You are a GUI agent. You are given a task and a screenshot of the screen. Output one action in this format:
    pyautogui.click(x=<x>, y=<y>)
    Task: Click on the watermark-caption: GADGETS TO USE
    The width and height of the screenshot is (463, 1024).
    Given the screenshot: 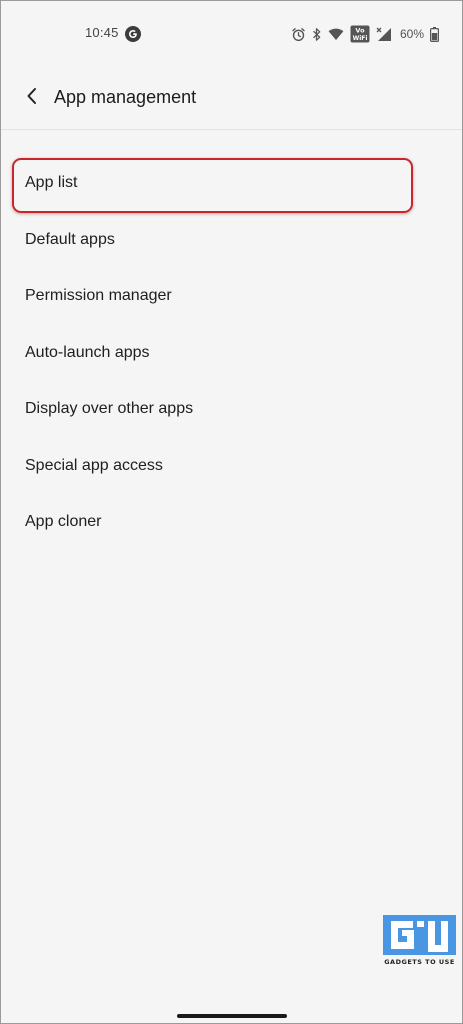 What is the action you would take?
    pyautogui.click(x=419, y=962)
    